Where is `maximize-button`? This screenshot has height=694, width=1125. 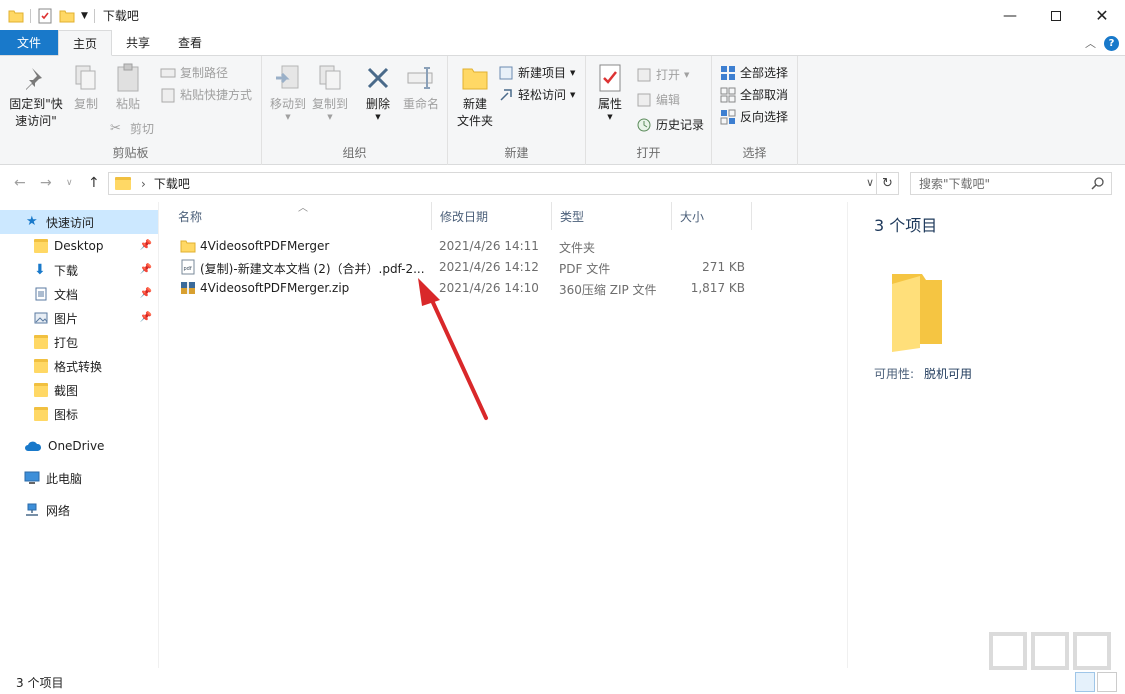 maximize-button is located at coordinates (1056, 15).